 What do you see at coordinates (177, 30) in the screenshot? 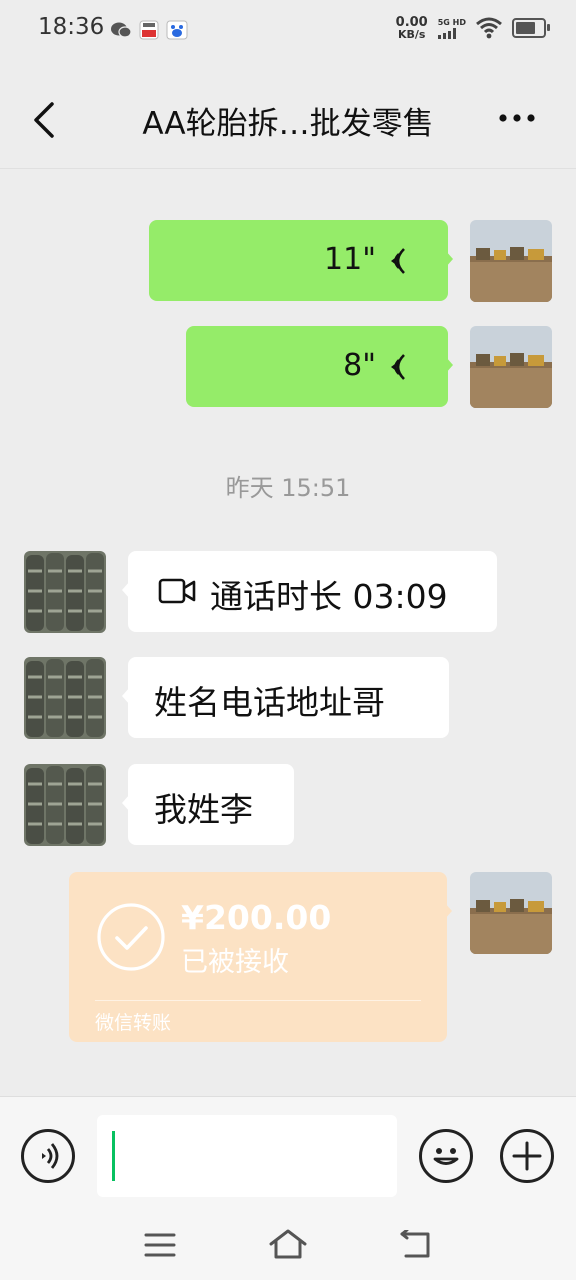
I see `baidu-notification-icon` at bounding box center [177, 30].